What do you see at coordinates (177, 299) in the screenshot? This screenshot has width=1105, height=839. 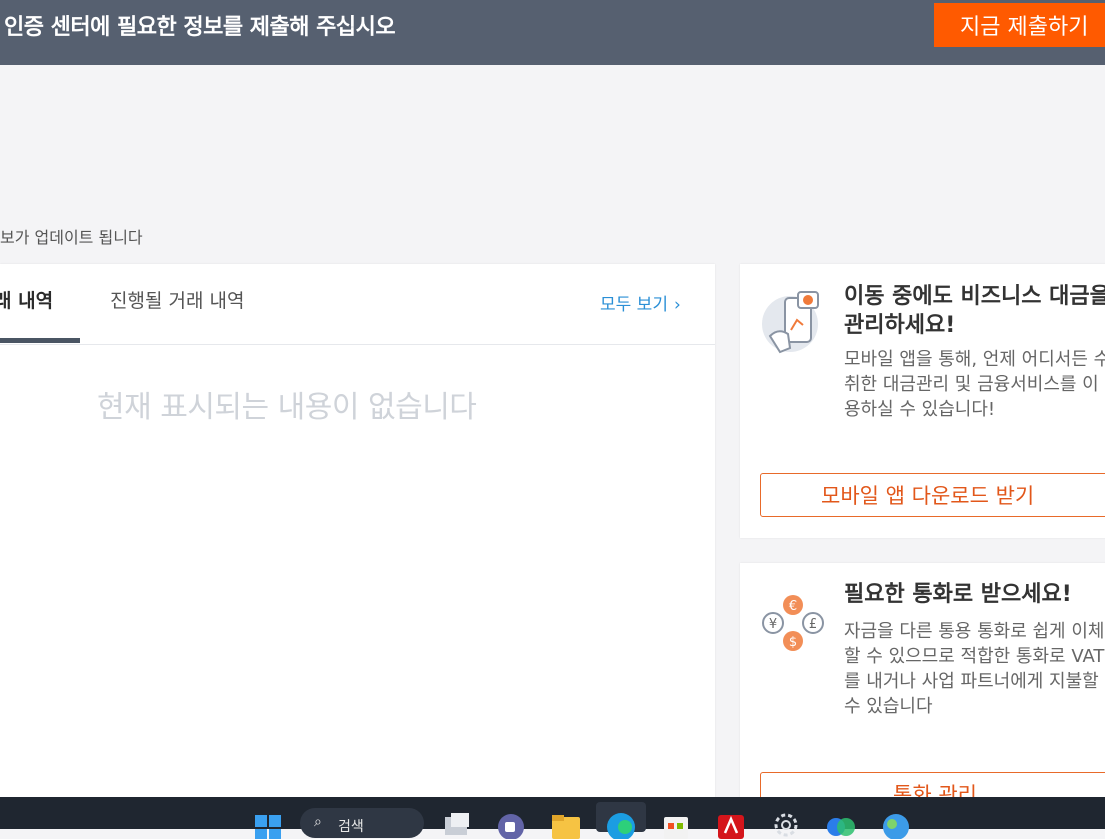 I see `tab-upcoming-transactions: 진행될 거래 내역` at bounding box center [177, 299].